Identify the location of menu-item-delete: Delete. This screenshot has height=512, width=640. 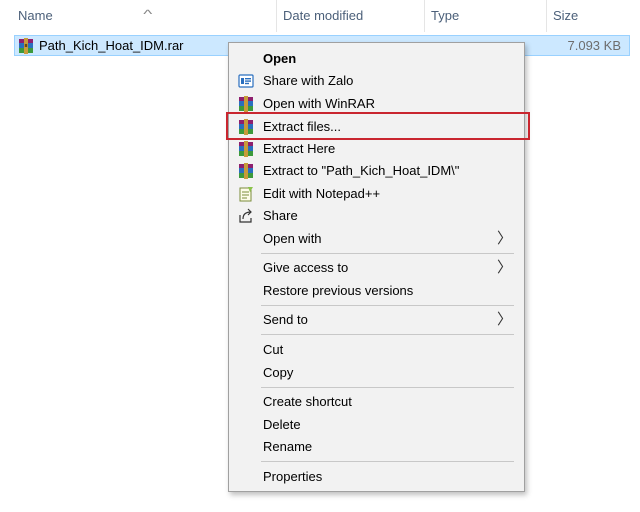
(376, 425).